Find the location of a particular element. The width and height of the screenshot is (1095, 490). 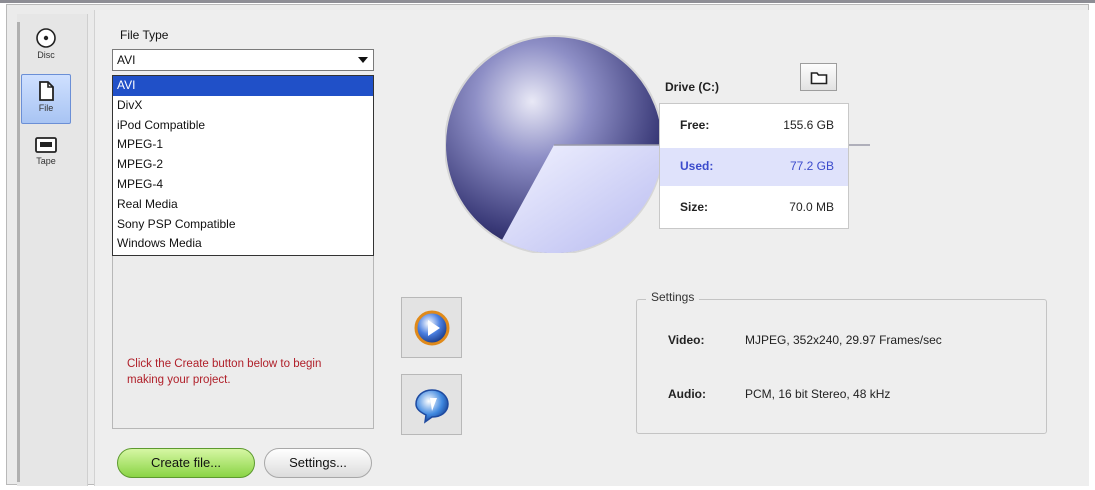

drive-stat-free: Free: 155.6 GB is located at coordinates (754, 126).